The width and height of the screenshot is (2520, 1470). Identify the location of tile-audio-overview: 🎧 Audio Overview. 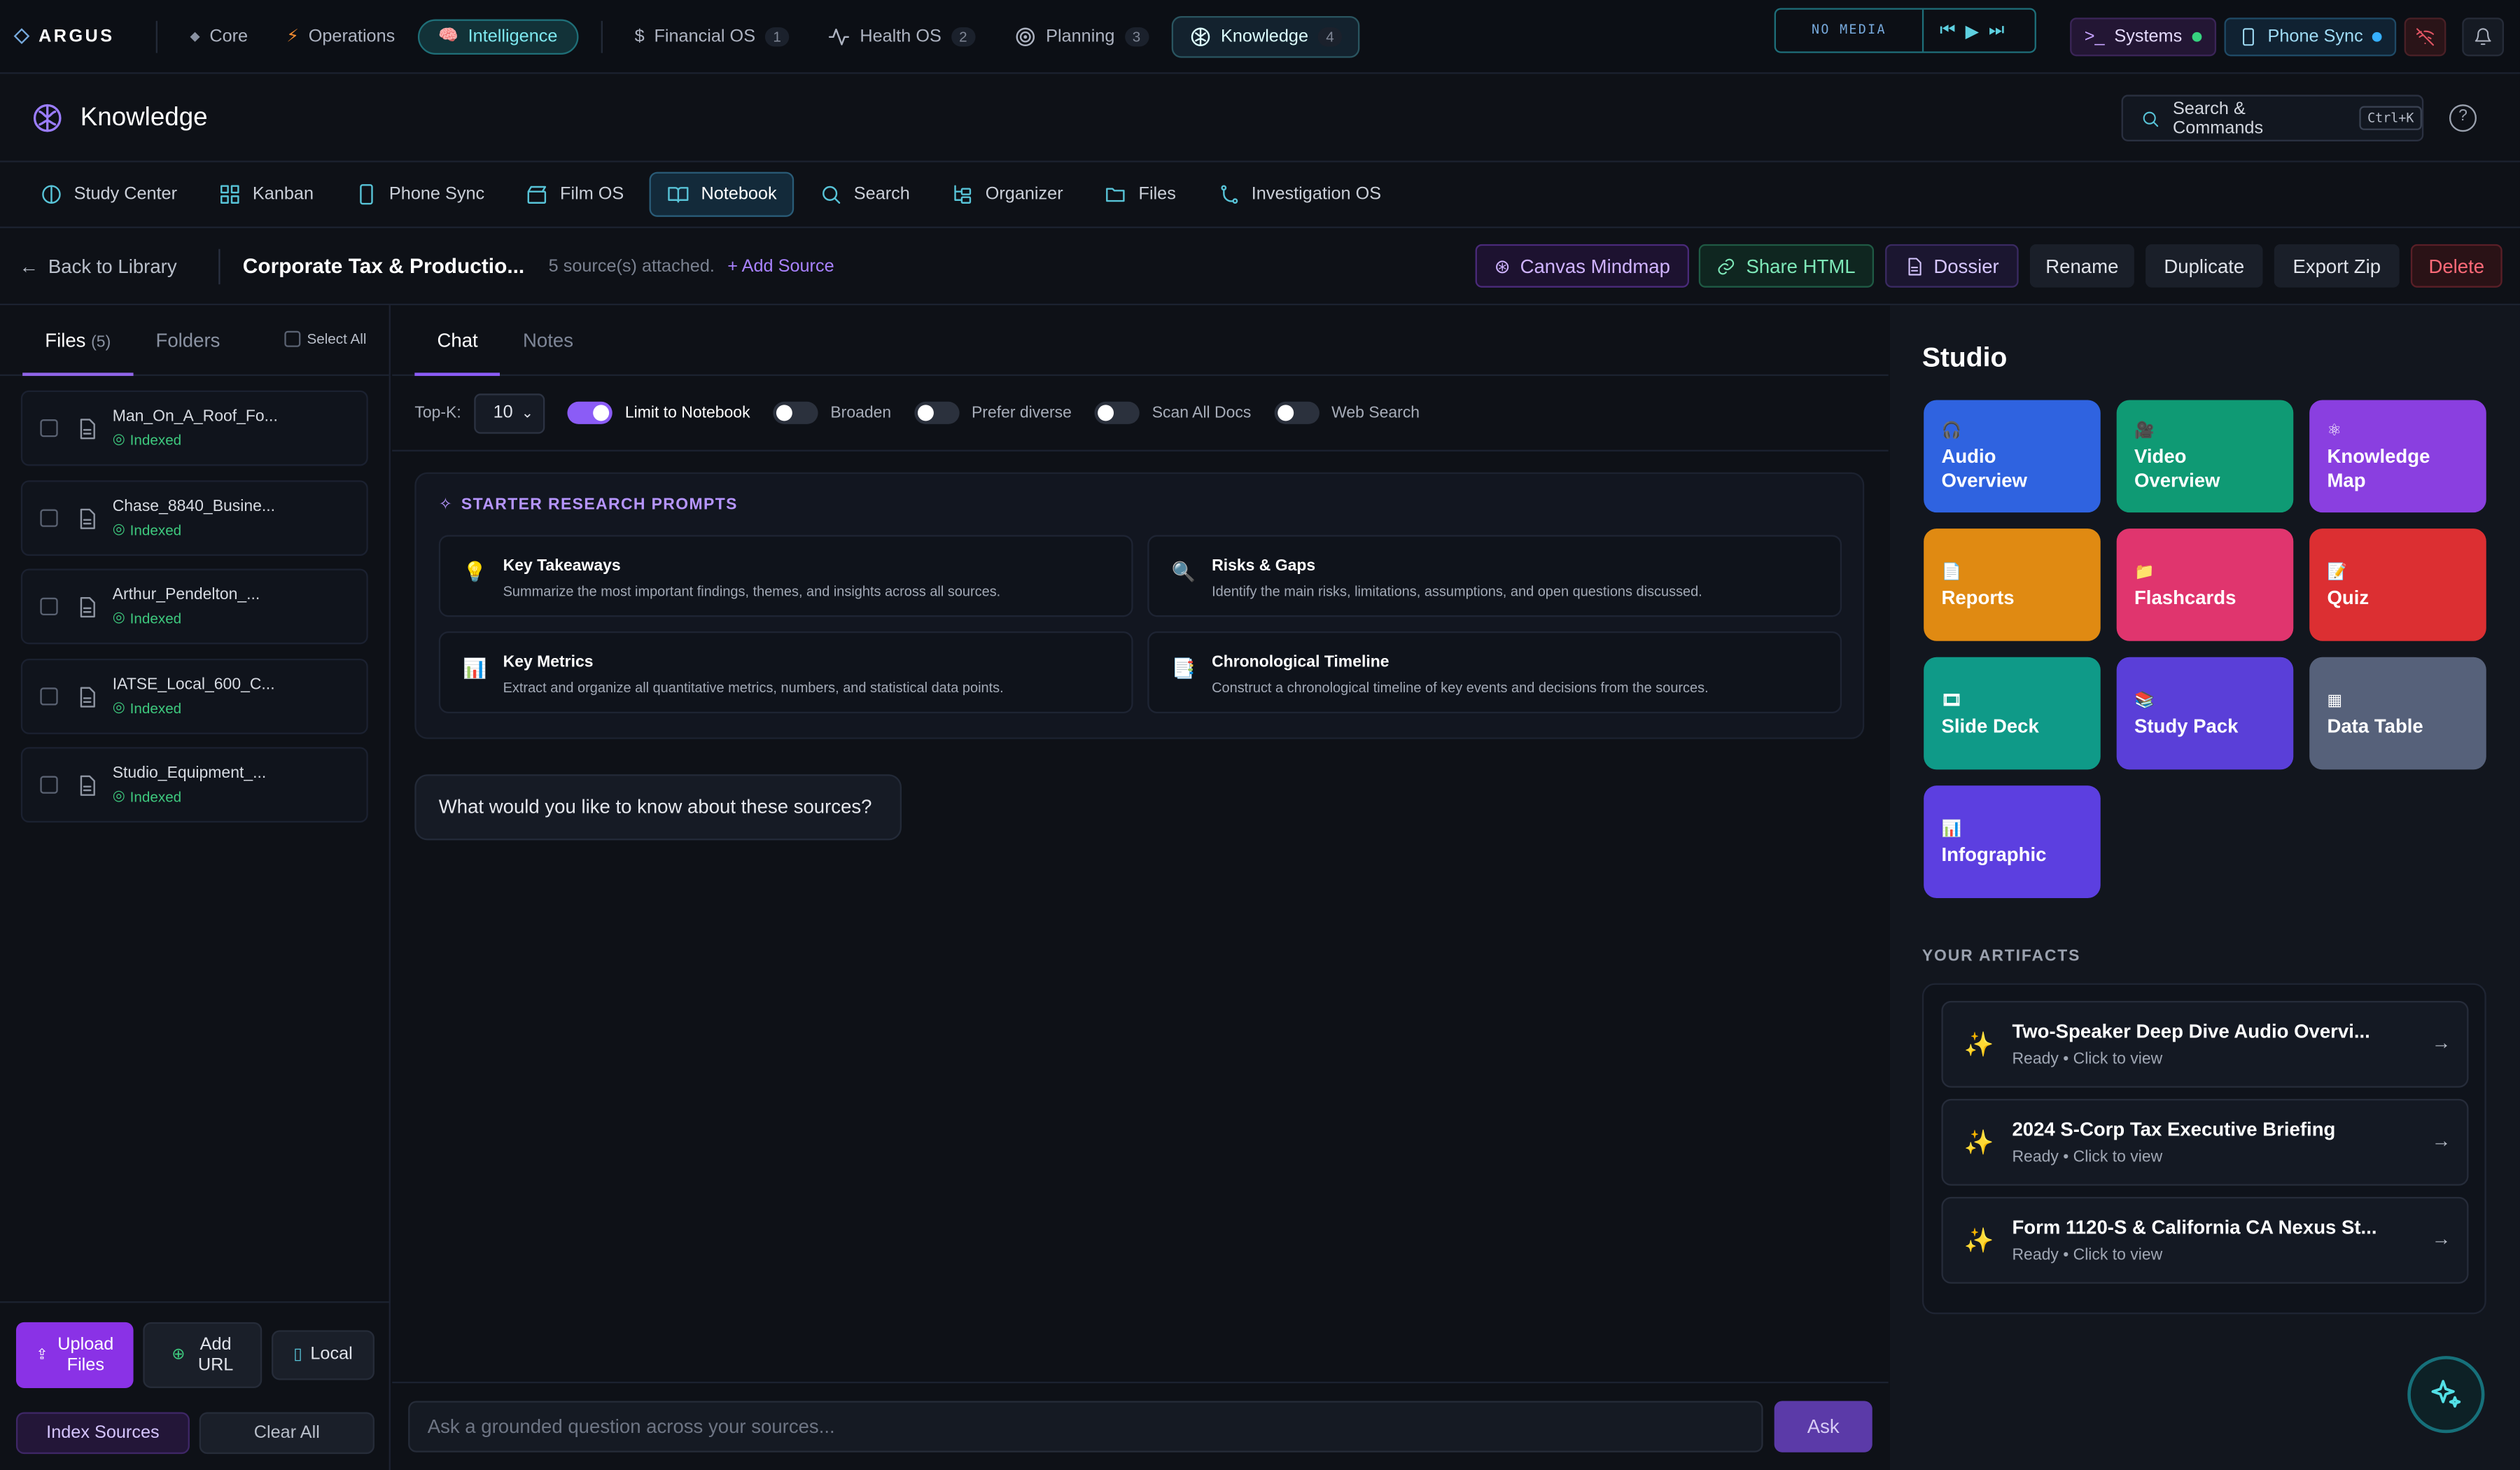
(2012, 456).